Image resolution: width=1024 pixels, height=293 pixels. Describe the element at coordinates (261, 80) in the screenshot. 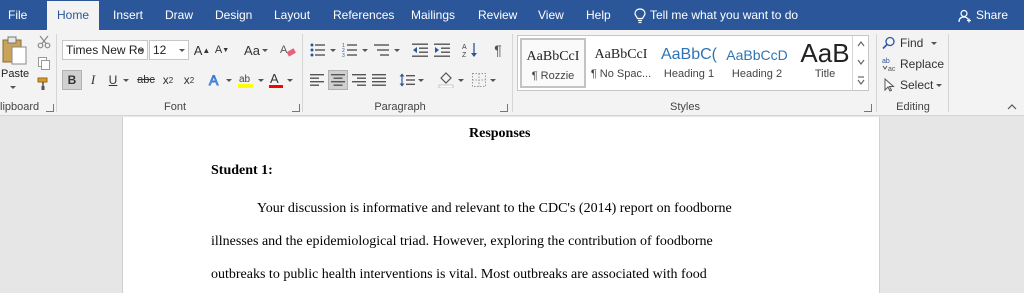

I see `highlight-dropdown-icon` at that location.